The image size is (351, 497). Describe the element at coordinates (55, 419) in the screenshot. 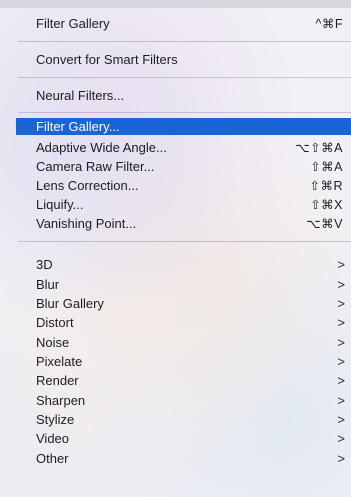

I see `menu-item-label: Stylize` at that location.